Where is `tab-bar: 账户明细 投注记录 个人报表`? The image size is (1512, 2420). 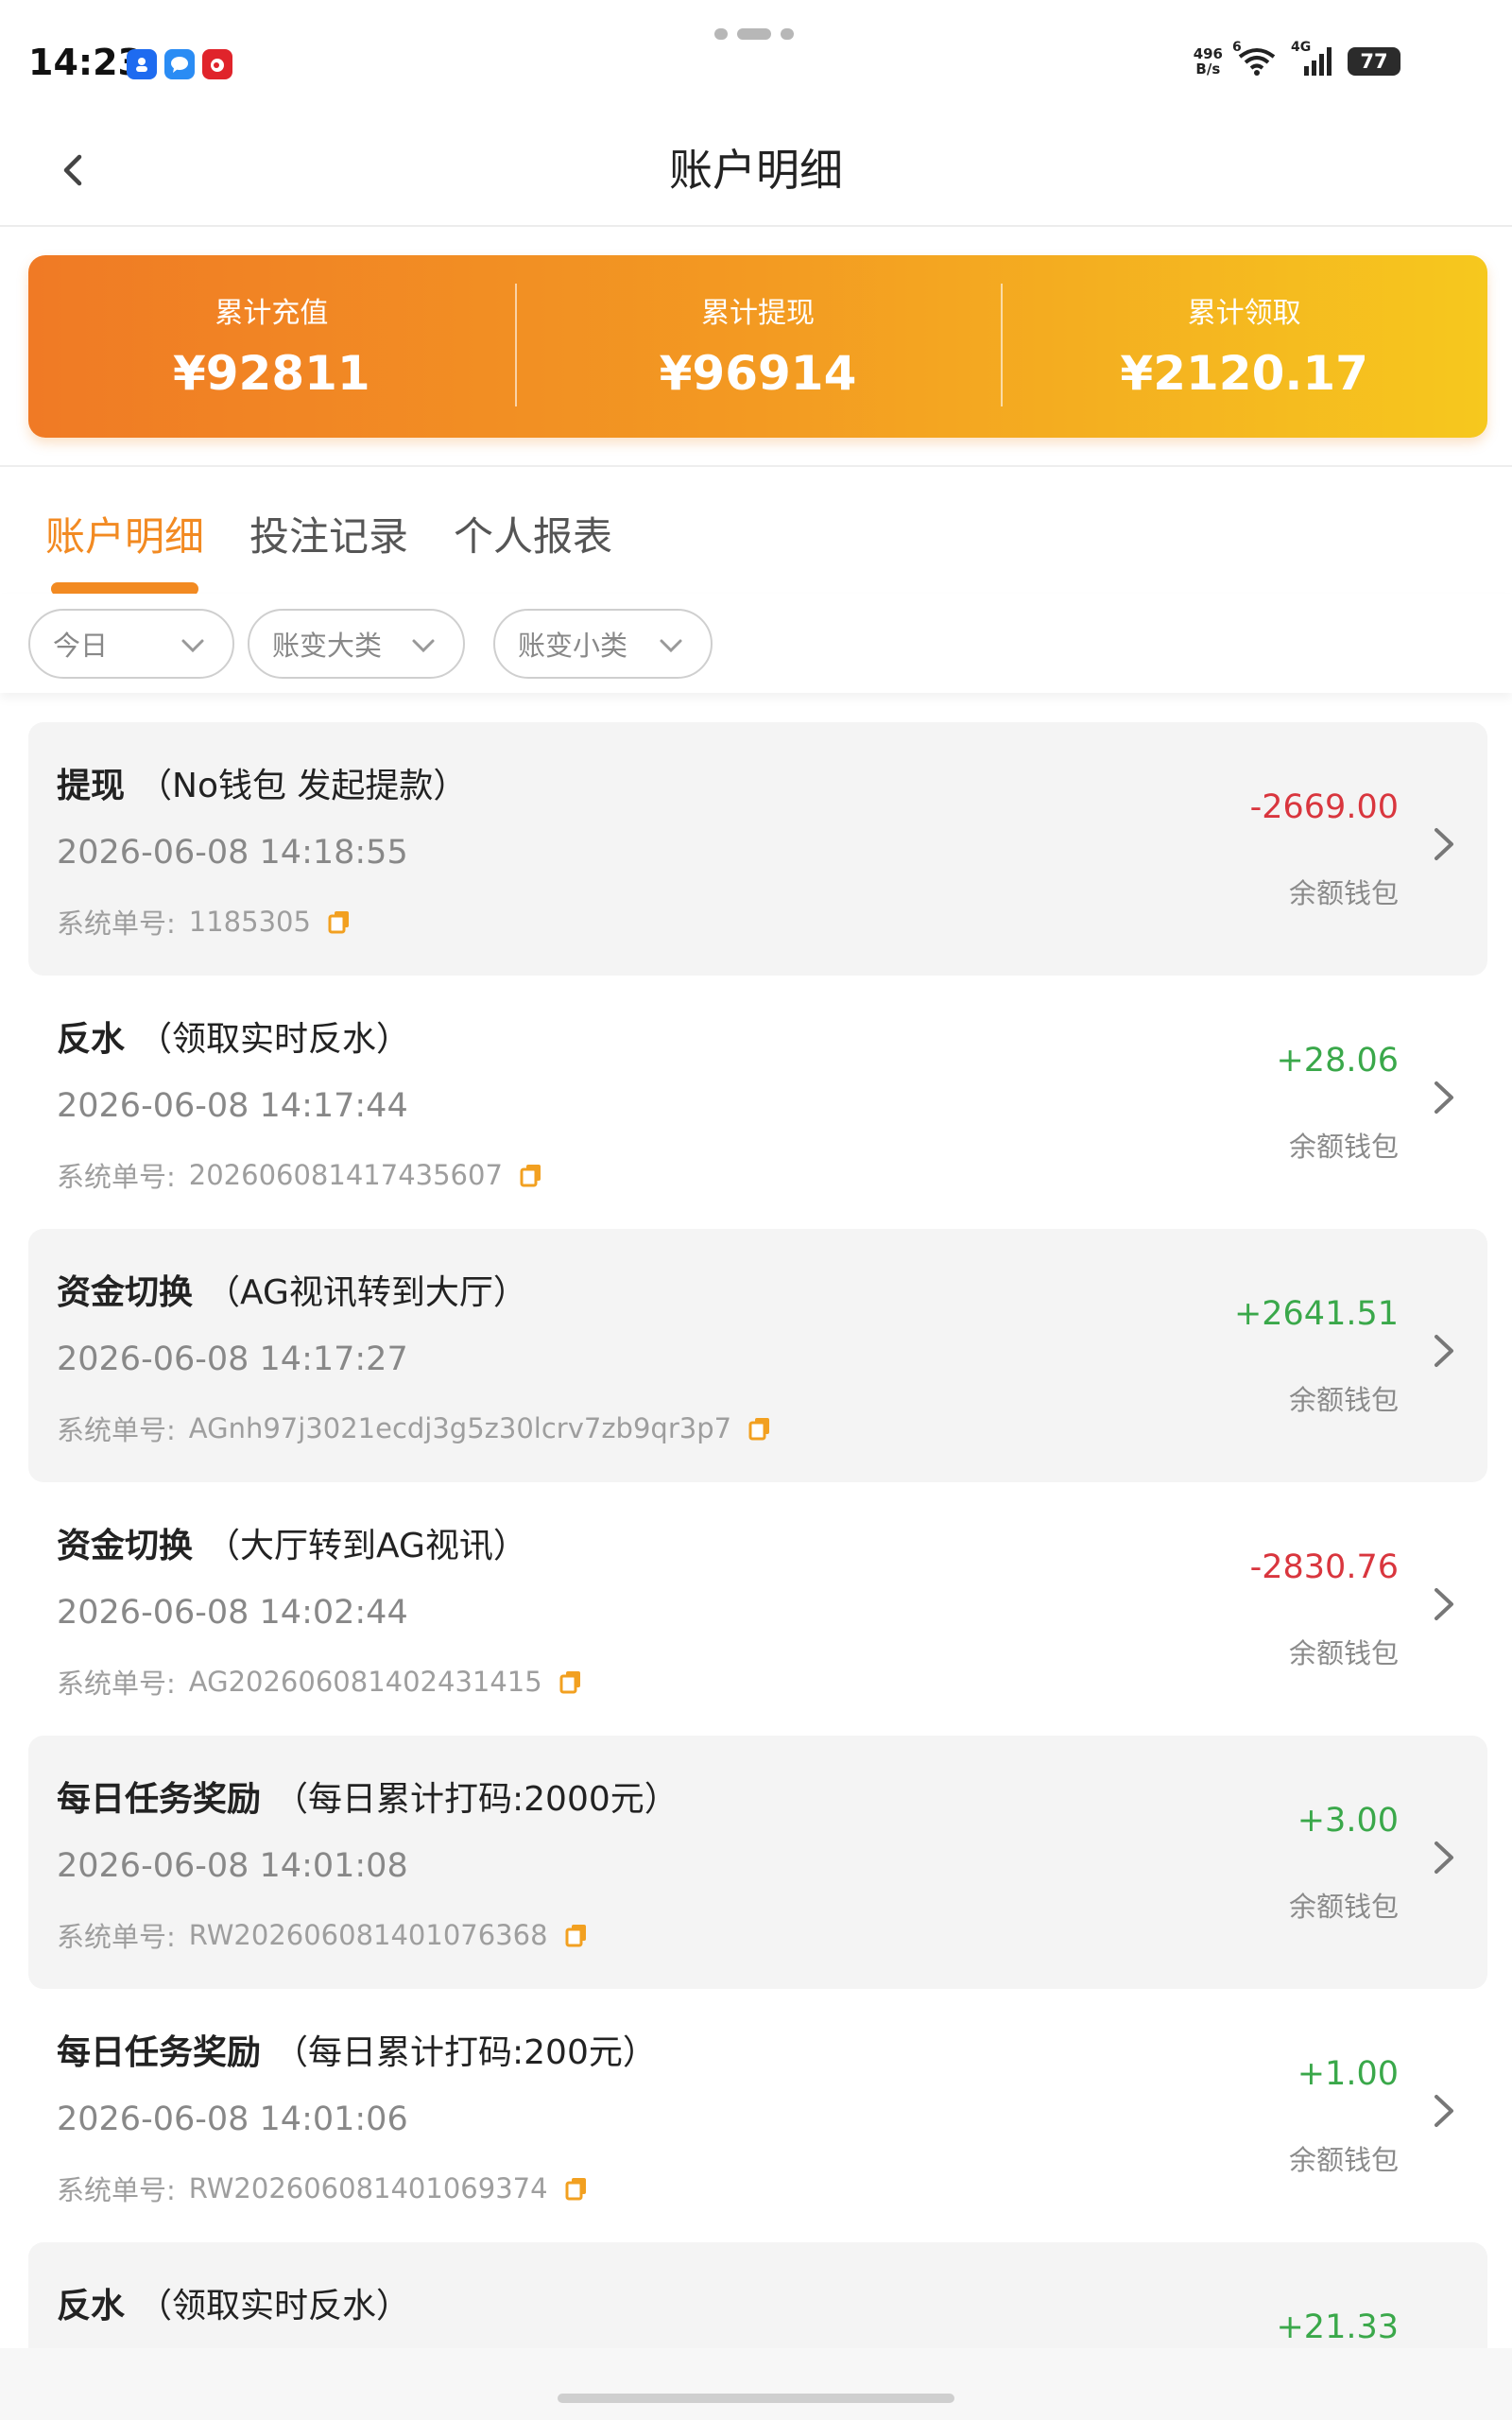 tab-bar: 账户明细 投注记录 个人报表 is located at coordinates (756, 530).